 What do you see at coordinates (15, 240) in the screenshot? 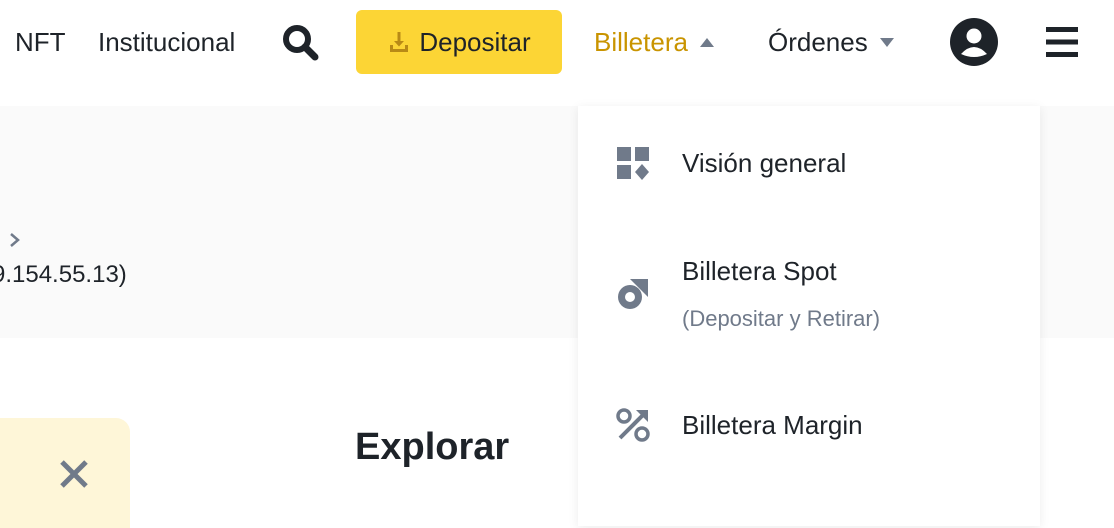
I see `chevron-right-icon` at bounding box center [15, 240].